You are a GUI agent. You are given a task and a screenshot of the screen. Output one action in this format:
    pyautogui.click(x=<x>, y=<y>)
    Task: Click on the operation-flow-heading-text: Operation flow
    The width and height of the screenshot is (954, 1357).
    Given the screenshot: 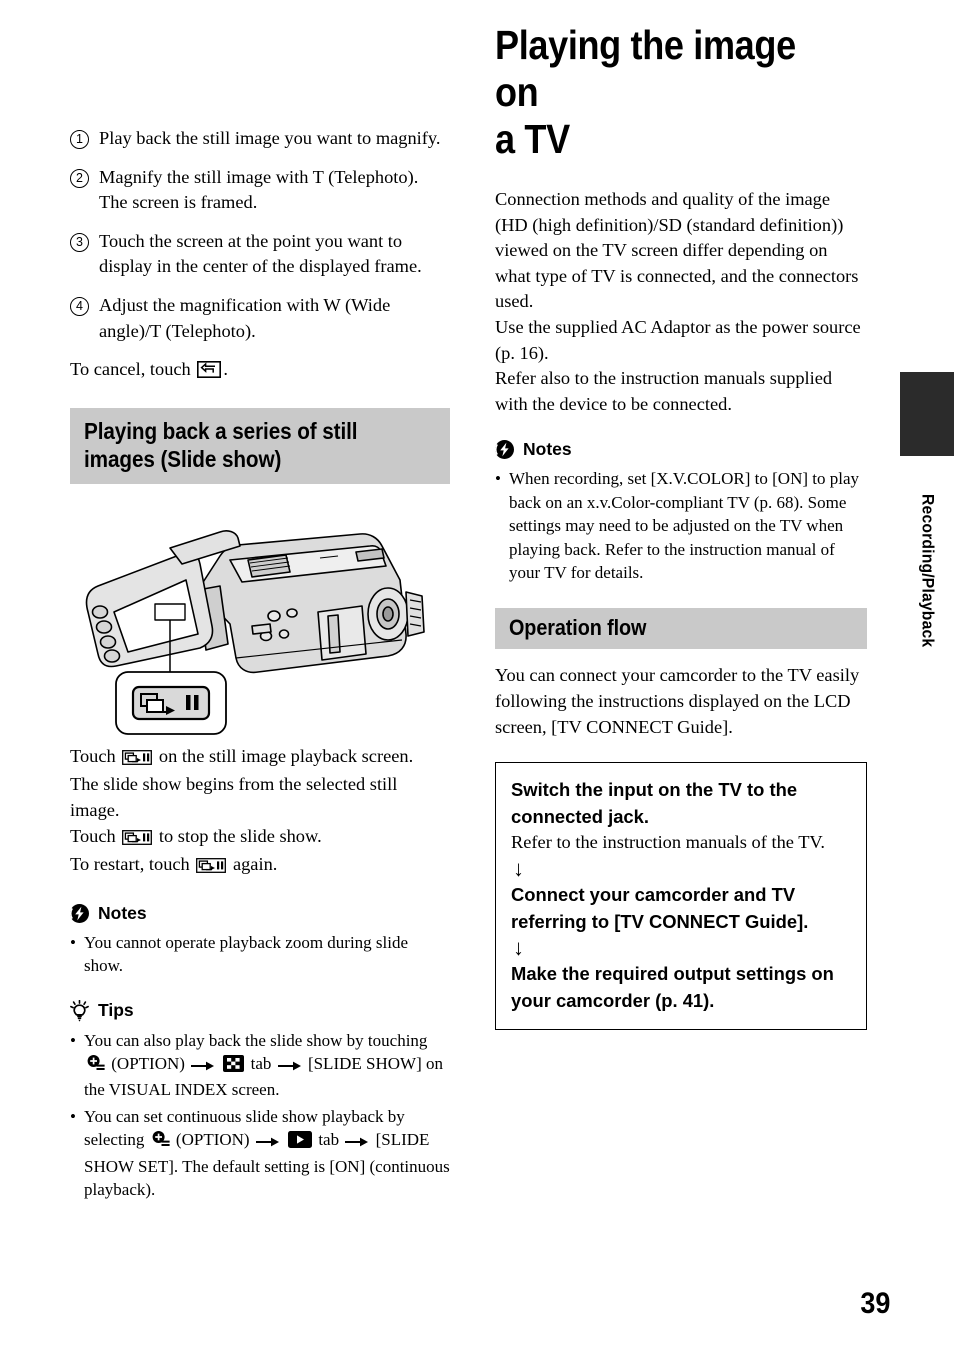 What is the action you would take?
    pyautogui.click(x=578, y=628)
    